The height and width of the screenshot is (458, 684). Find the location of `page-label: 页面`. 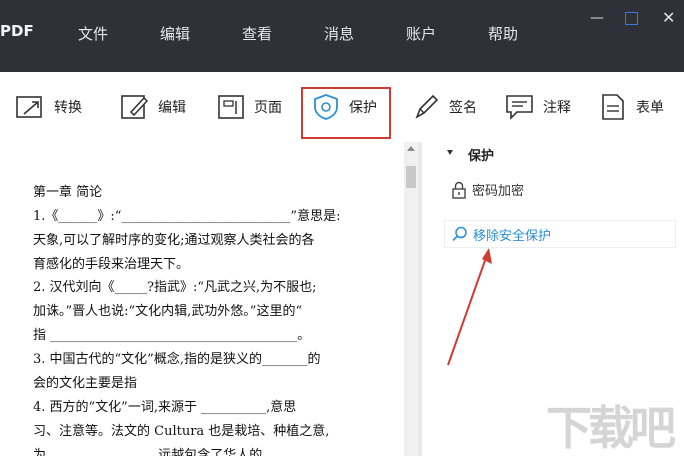

page-label: 页面 is located at coordinates (268, 108).